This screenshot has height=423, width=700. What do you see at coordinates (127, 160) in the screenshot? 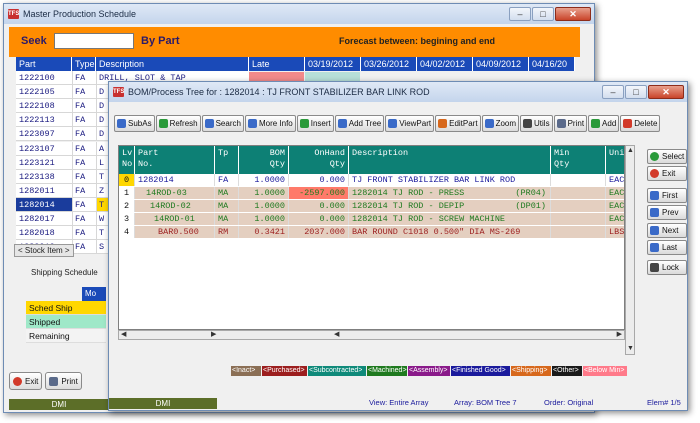
I see `col-header-lv: Lv No` at bounding box center [127, 160].